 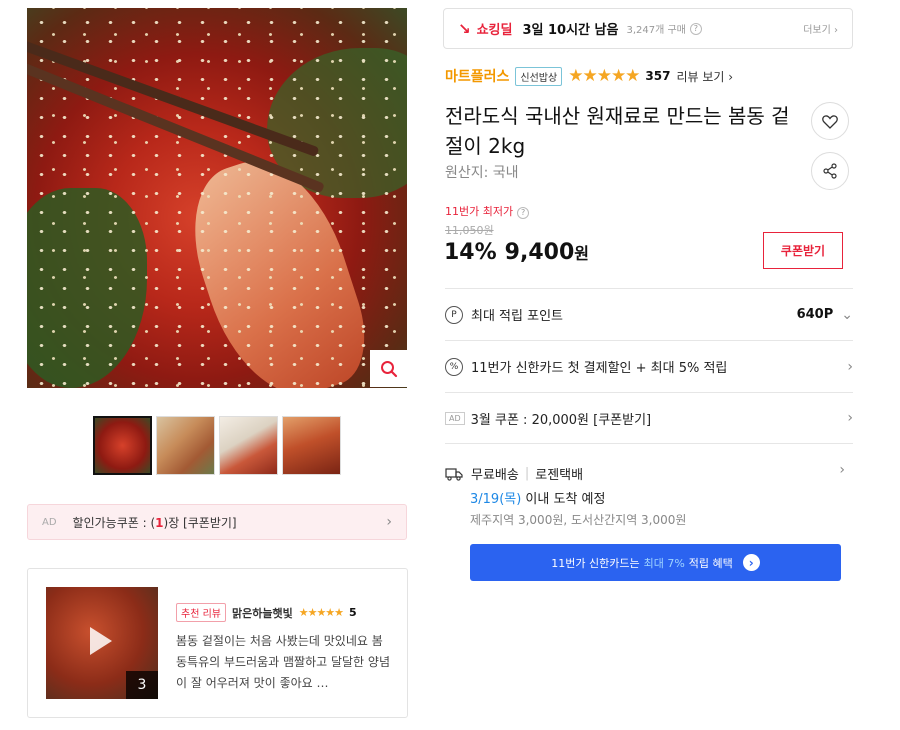 I want to click on review-count: 357, so click(x=658, y=76).